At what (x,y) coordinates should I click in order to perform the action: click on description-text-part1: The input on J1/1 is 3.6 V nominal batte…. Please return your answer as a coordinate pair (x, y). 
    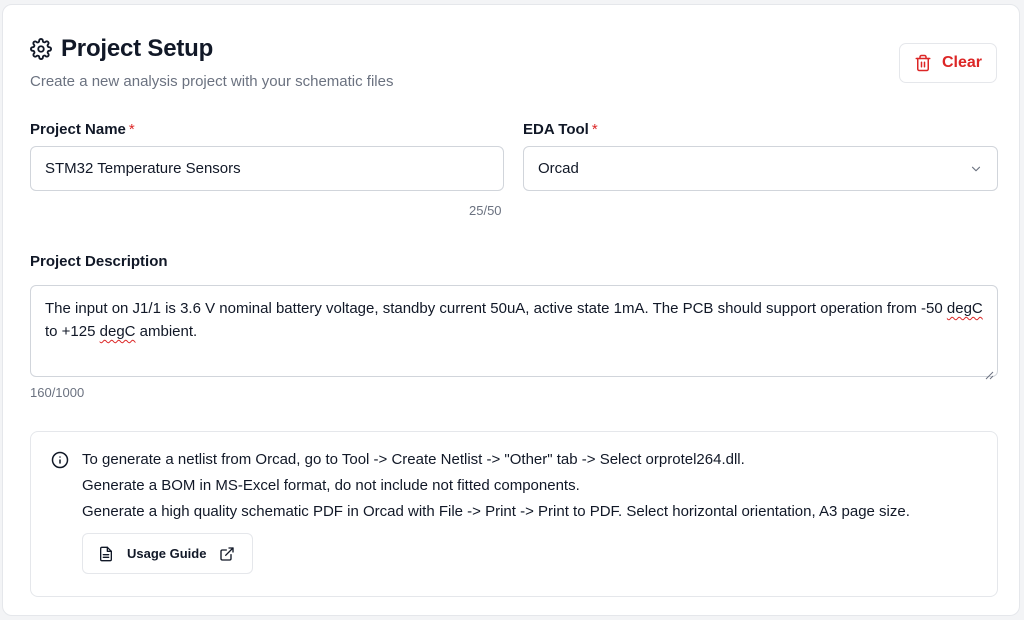
    Looking at the image, I should click on (496, 308).